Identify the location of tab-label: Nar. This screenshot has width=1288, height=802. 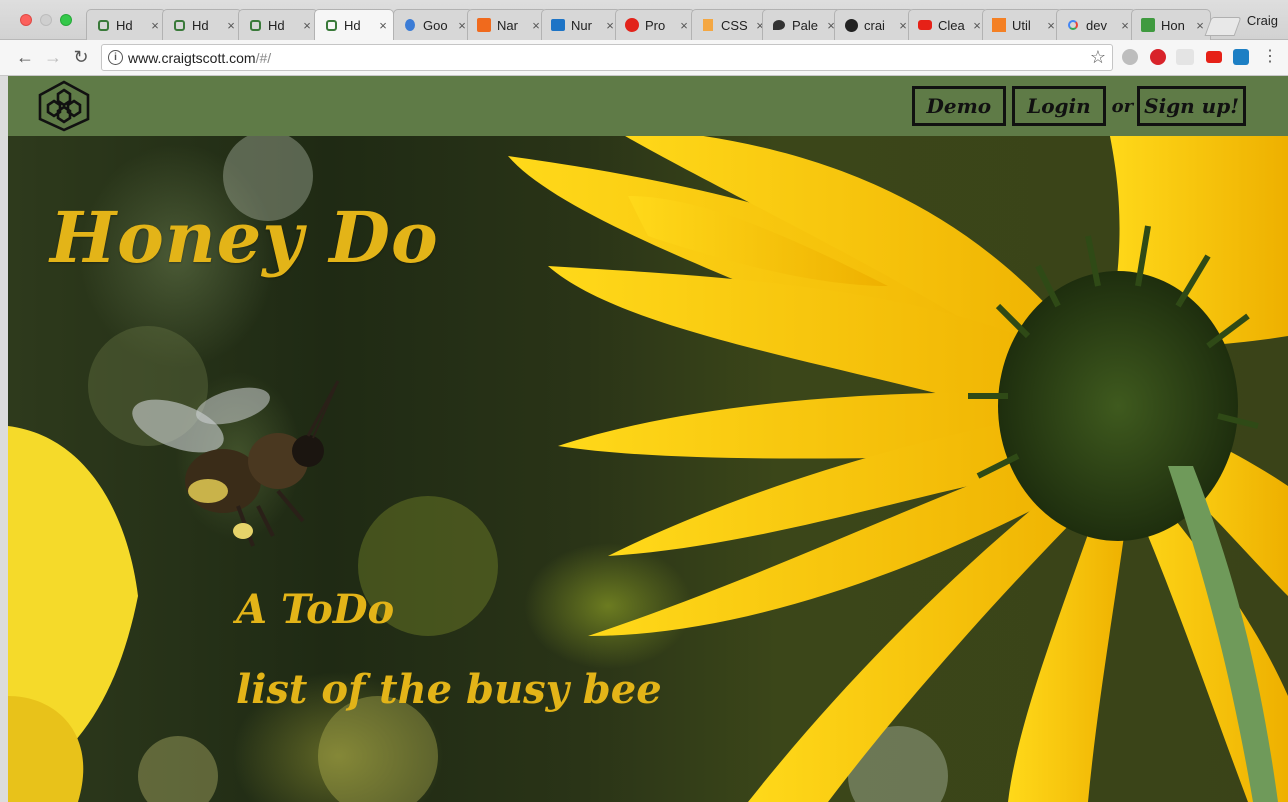
(507, 25).